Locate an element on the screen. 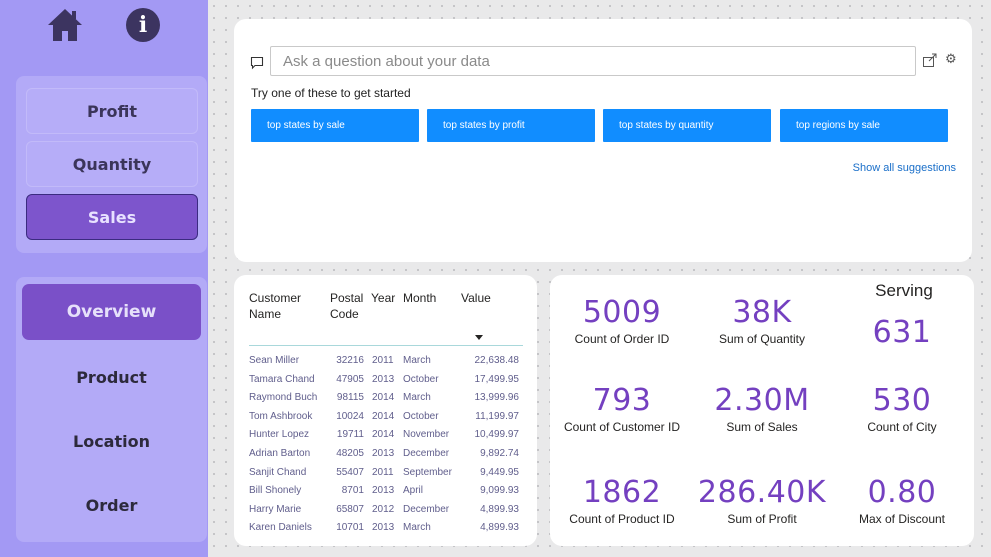 The image size is (991, 557). suggestion-button: top states by sale is located at coordinates (335, 125).